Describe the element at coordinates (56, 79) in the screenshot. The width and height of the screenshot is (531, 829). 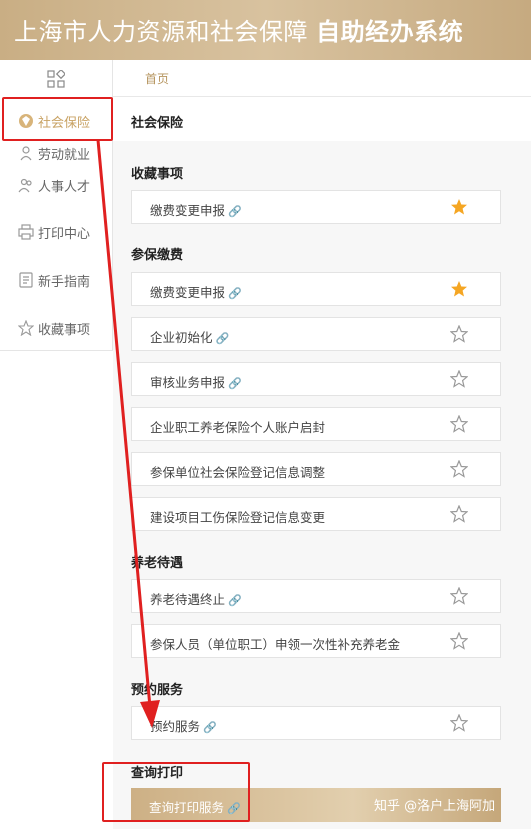
I see `apps-grid-icon` at that location.